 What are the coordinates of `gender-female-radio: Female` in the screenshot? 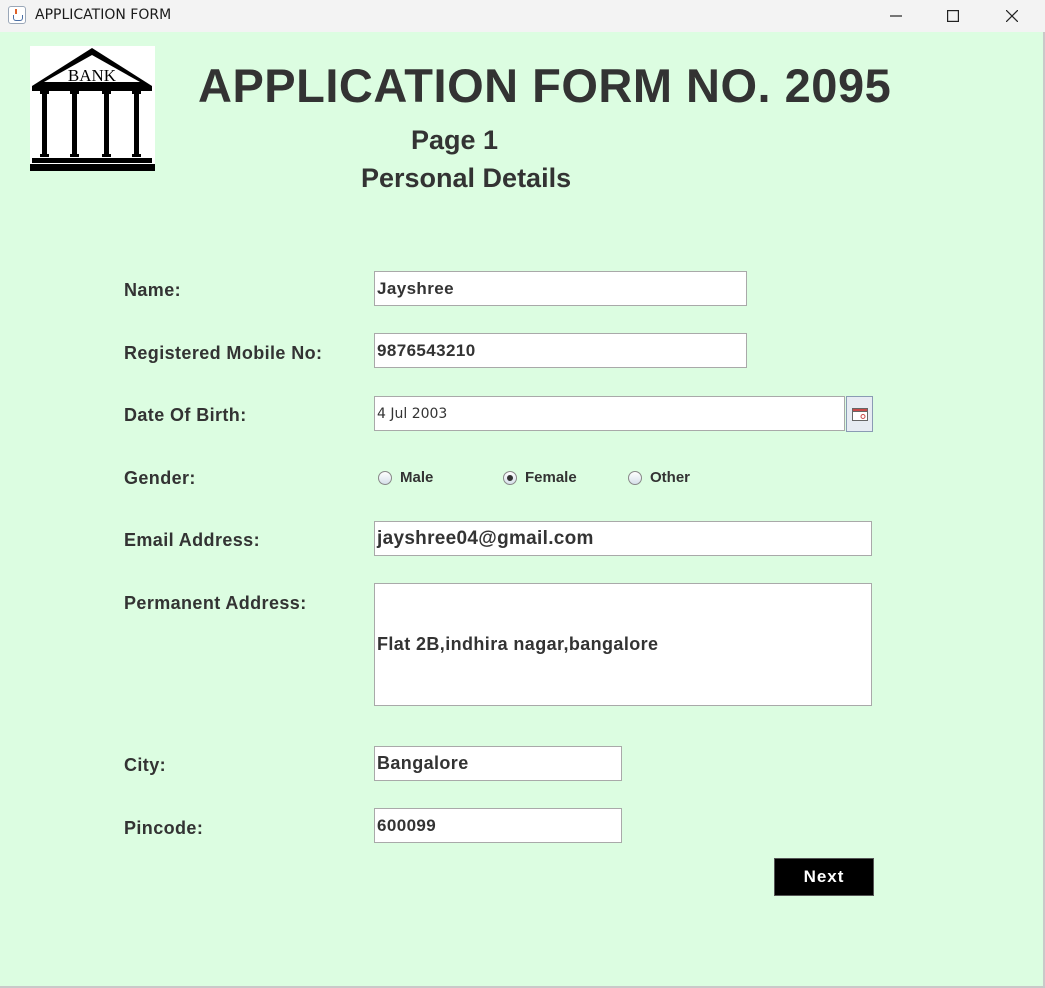 It's located at (540, 477).